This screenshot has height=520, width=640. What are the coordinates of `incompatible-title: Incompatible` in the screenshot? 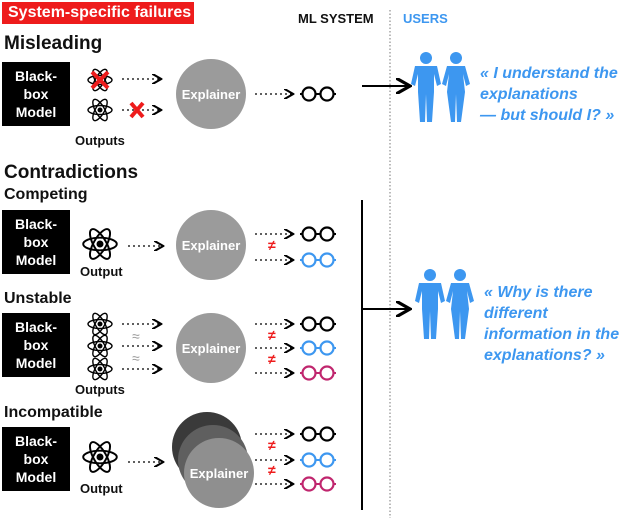 It's located at (53, 412).